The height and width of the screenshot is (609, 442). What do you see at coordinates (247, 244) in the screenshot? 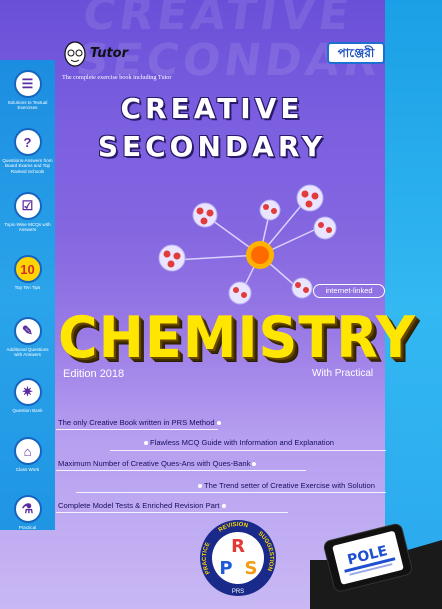
I see `molecule-cluster-icon` at bounding box center [247, 244].